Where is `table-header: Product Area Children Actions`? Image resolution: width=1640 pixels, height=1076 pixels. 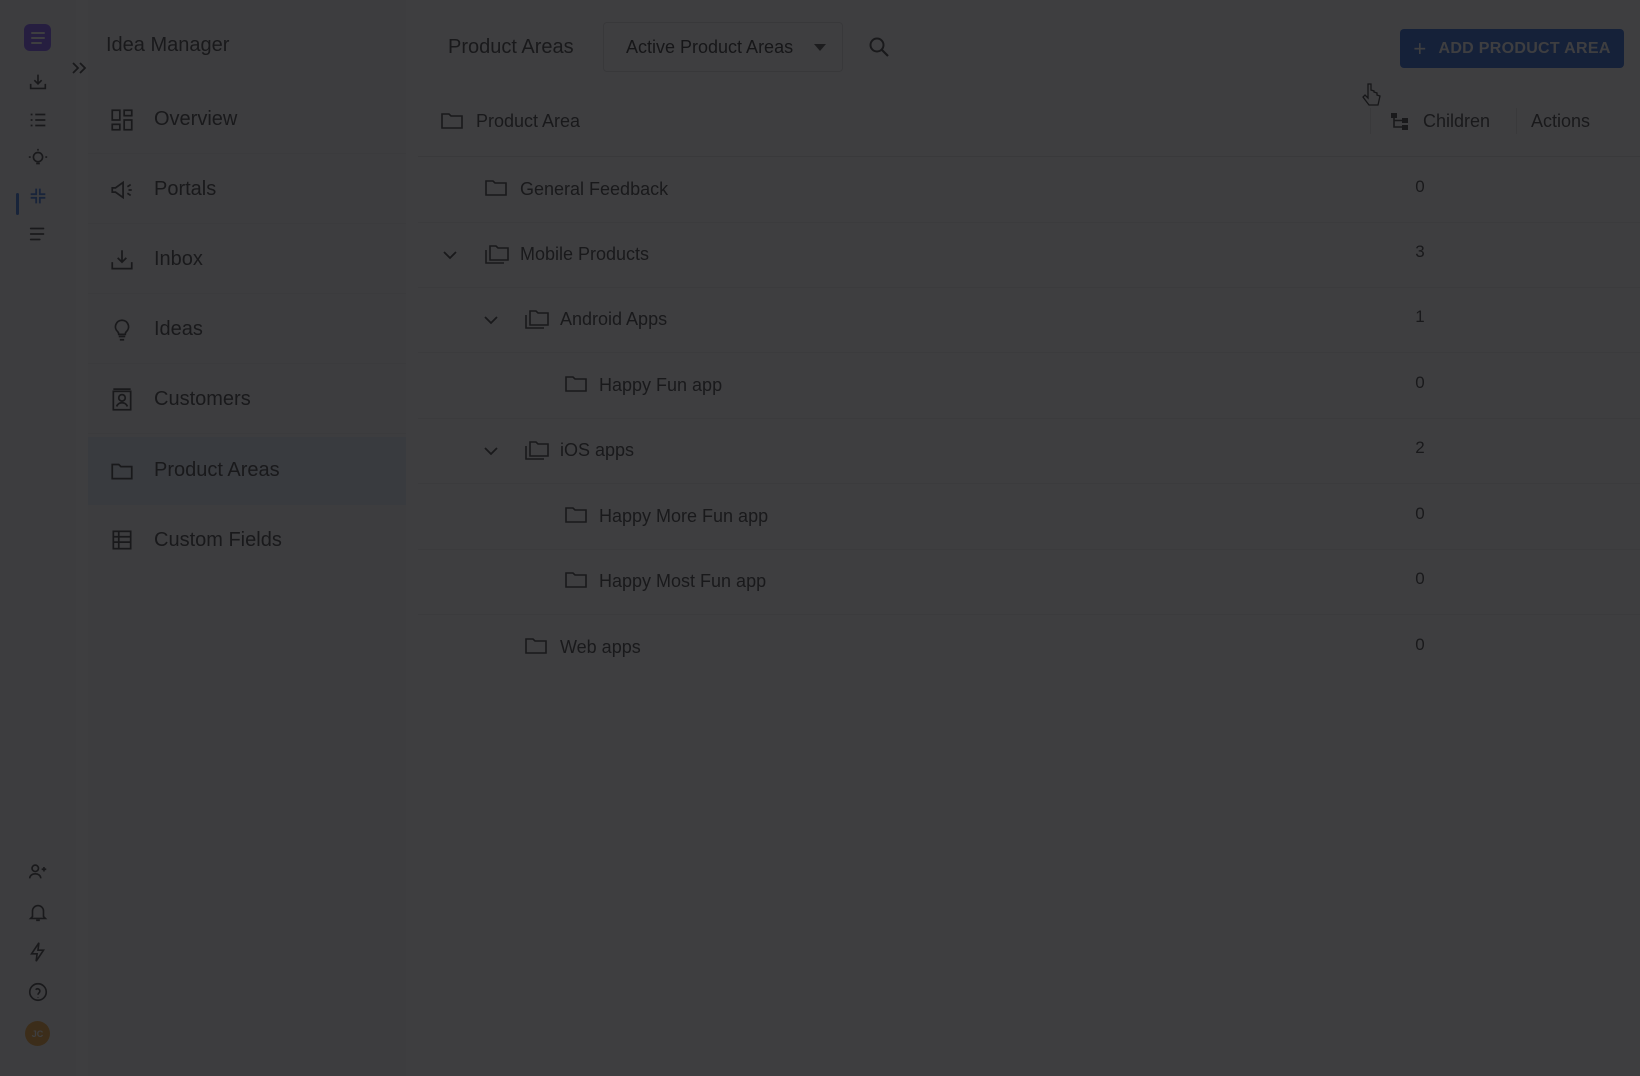
table-header: Product Area Children Actions is located at coordinates (1029, 121).